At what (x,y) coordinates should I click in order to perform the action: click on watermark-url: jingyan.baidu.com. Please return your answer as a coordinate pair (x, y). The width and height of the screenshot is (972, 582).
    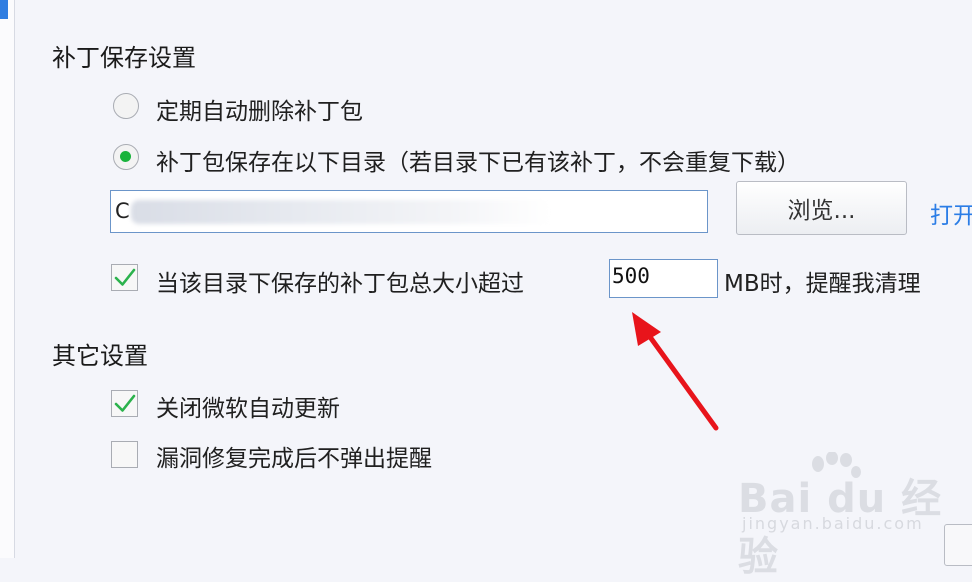
    Looking at the image, I should click on (833, 523).